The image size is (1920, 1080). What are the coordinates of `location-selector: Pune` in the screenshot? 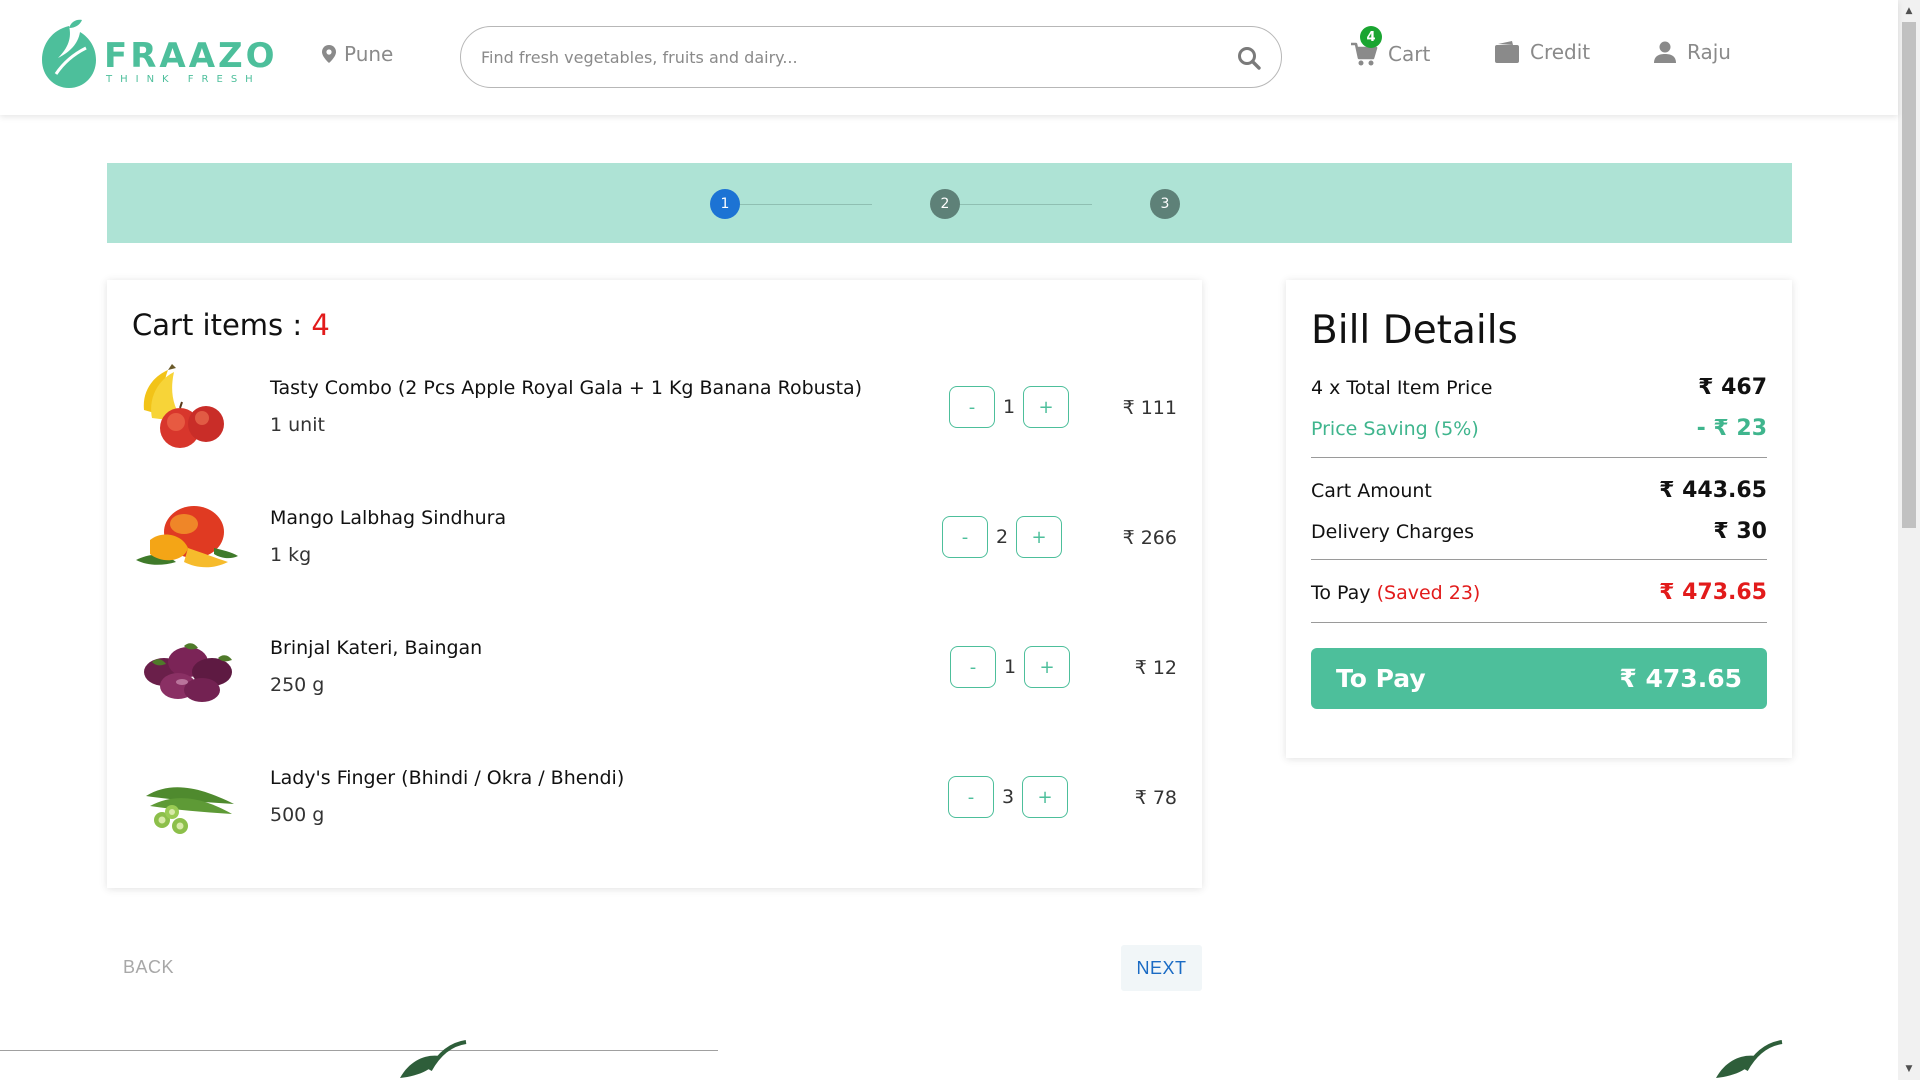 It's located at (357, 54).